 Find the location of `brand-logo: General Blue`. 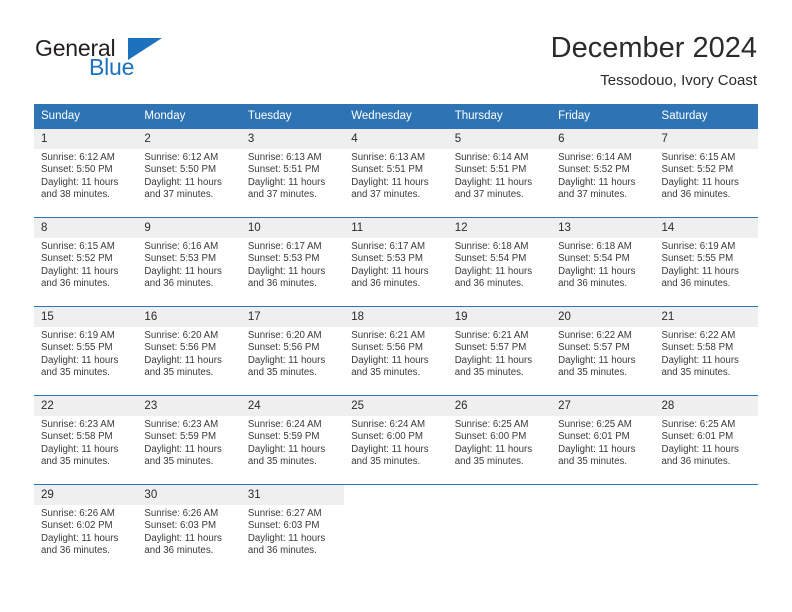

brand-logo: General Blue is located at coordinates (150, 61).